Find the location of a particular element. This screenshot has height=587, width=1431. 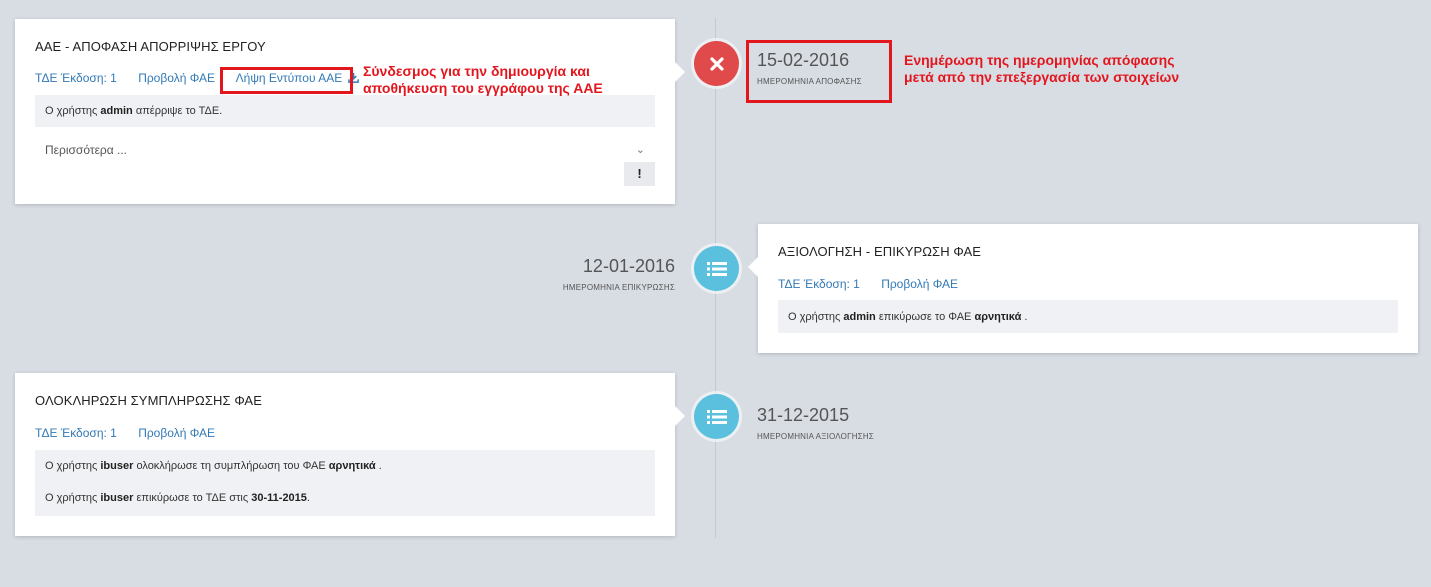

card-title: ΑΞΙΟΛΟΓΗΣΗ - ΕΠΙΚΥΡΩΣΗ ΦΑΕ is located at coordinates (880, 251).